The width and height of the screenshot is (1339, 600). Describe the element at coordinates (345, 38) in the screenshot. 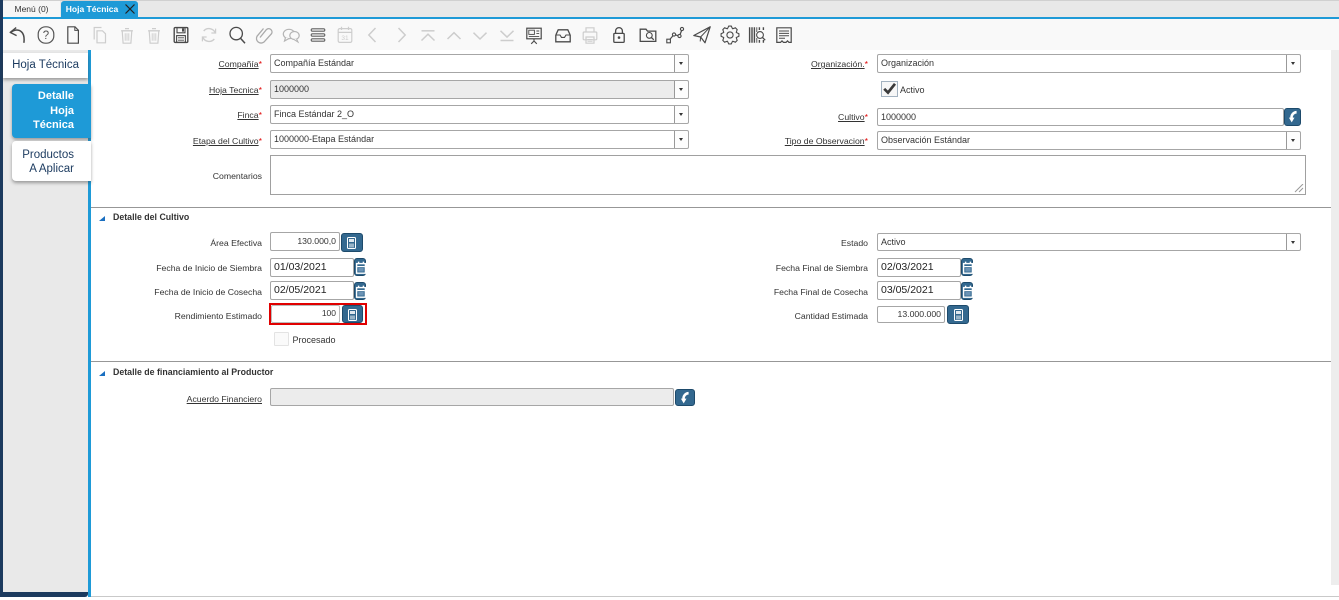

I see `svg-text: 31` at that location.